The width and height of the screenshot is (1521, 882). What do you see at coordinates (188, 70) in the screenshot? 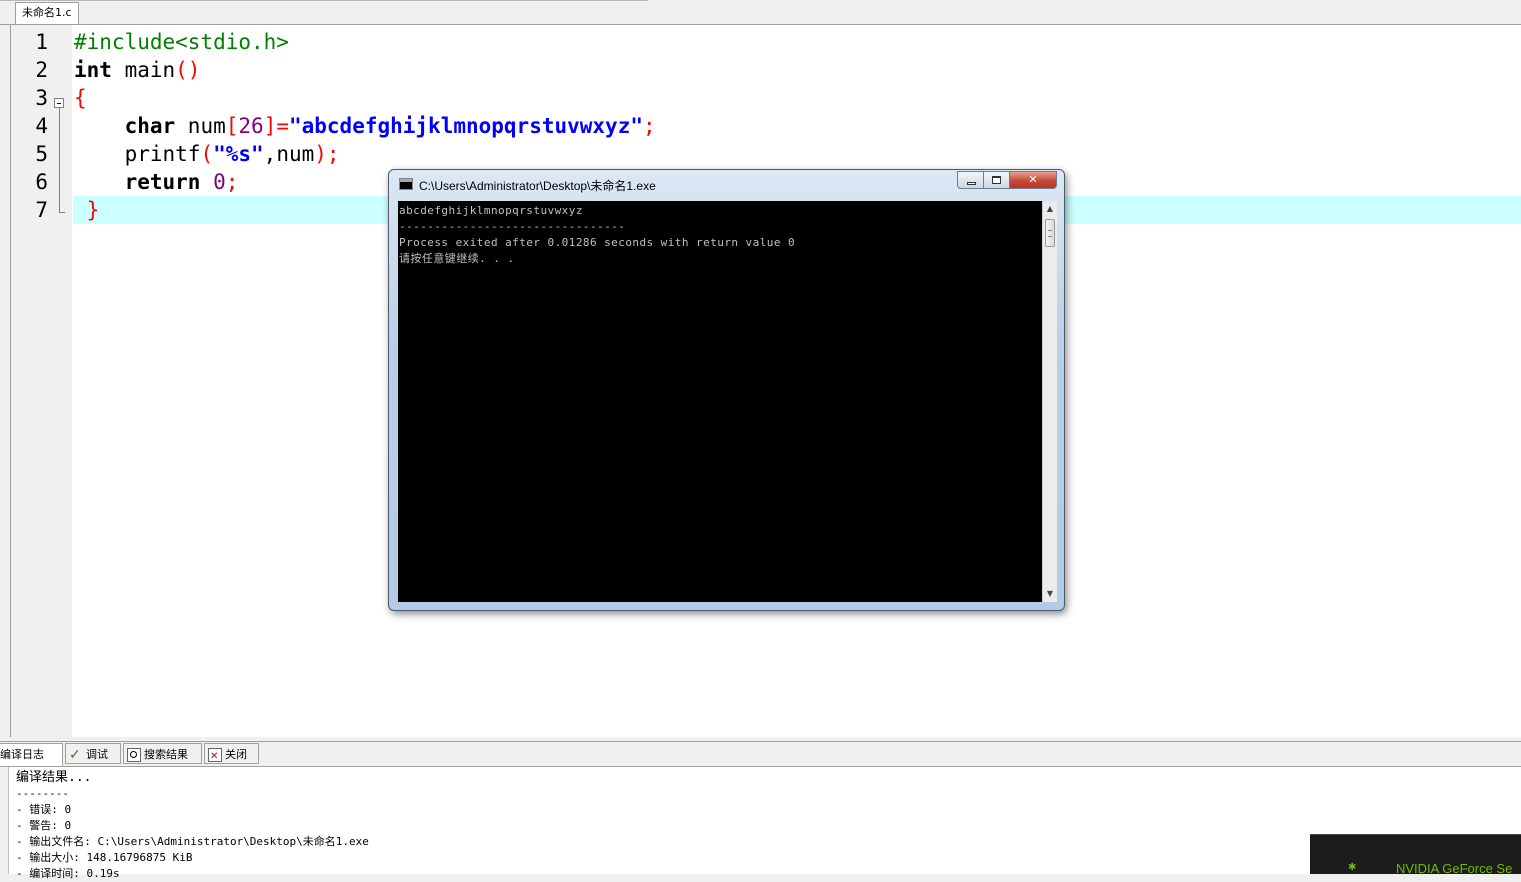
I see `code-token: ()` at bounding box center [188, 70].